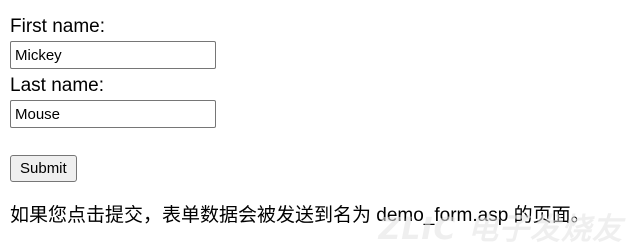  Describe the element at coordinates (43, 168) in the screenshot. I see `submit-button: Submit` at that location.